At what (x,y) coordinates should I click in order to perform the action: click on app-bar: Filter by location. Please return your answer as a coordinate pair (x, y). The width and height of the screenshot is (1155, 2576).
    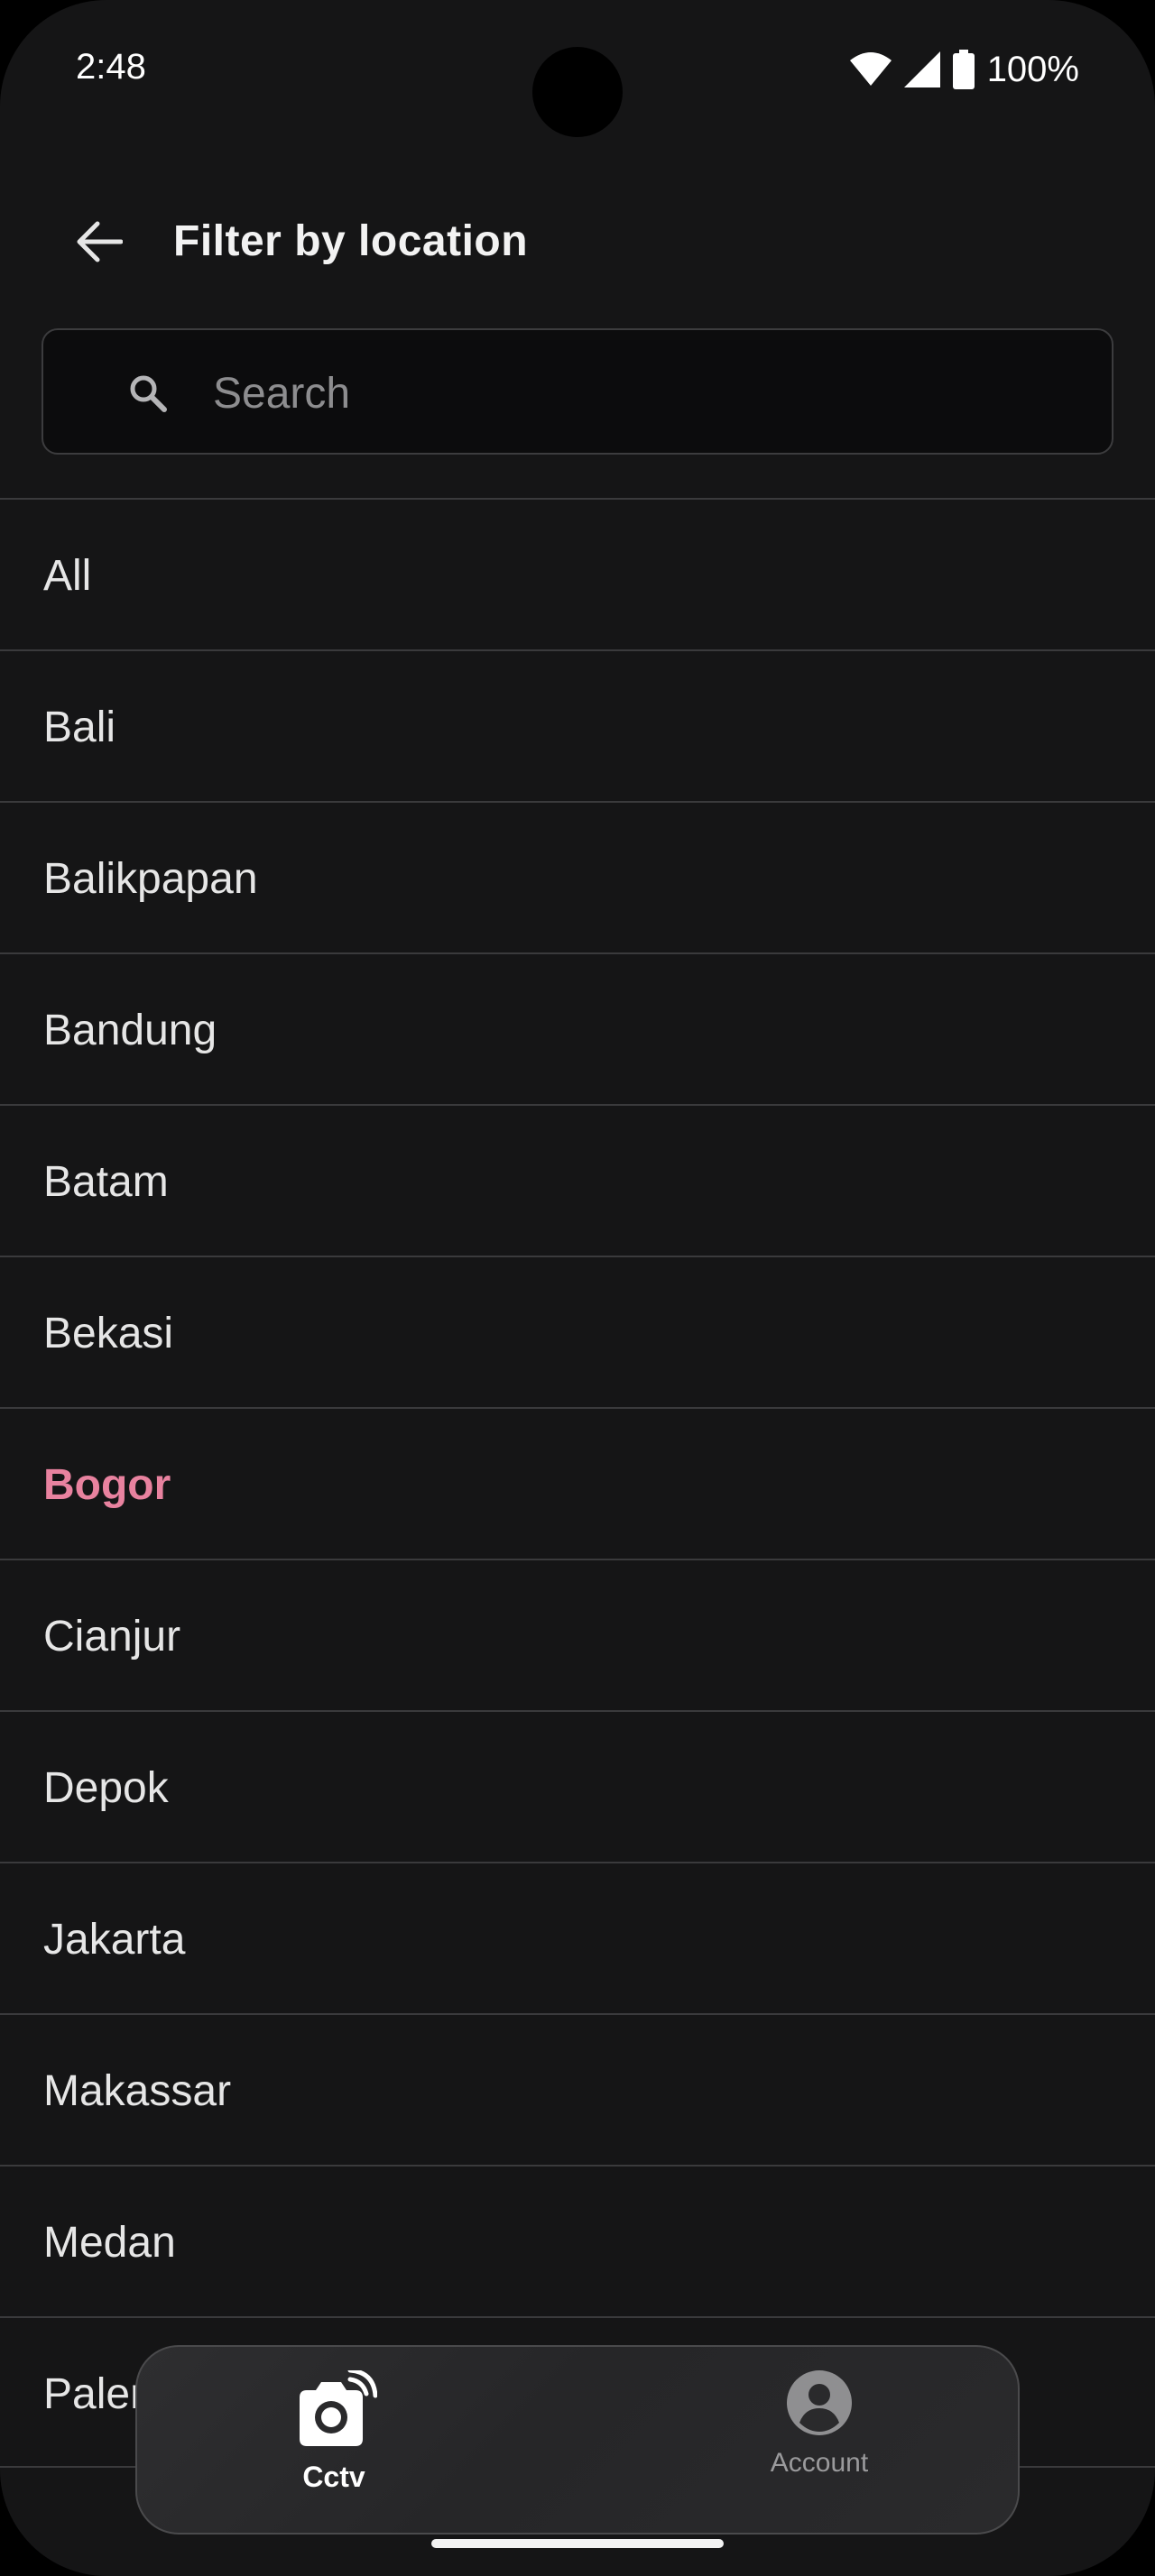
    Looking at the image, I should click on (577, 242).